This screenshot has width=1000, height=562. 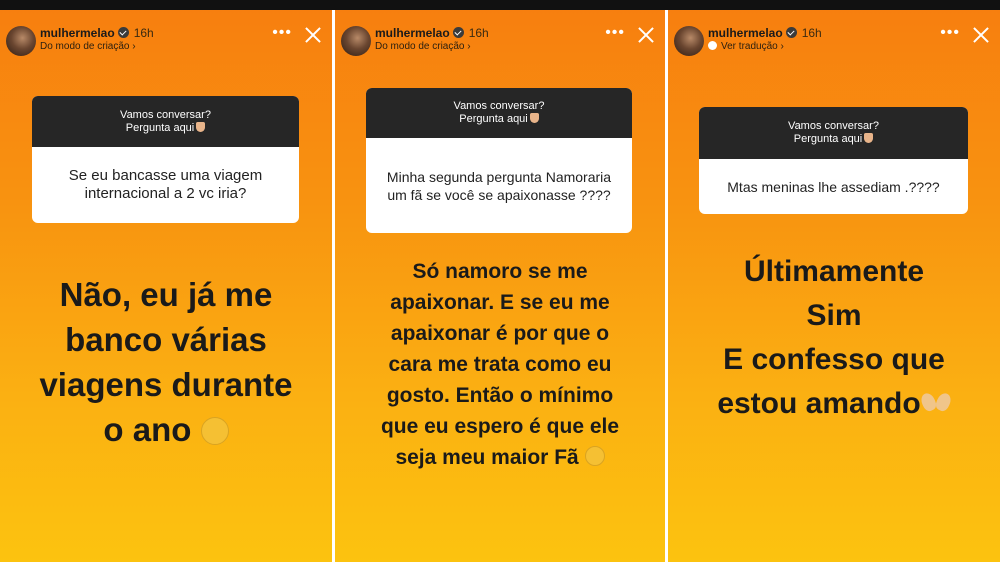 What do you see at coordinates (166, 384) in the screenshot?
I see `answer-line: viagens durante` at bounding box center [166, 384].